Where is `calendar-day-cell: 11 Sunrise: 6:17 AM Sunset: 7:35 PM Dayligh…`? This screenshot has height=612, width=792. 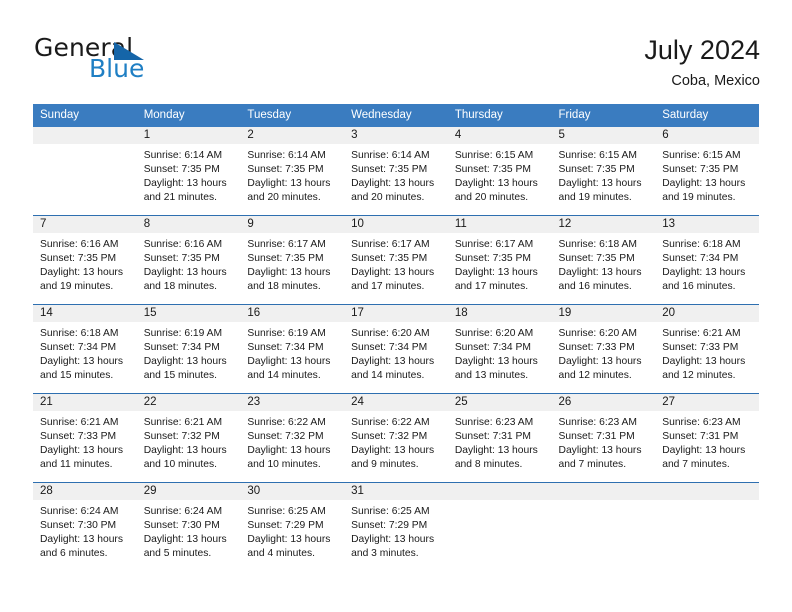
calendar-day-cell: 11 Sunrise: 6:17 AM Sunset: 7:35 PM Dayligh… is located at coordinates (499, 260).